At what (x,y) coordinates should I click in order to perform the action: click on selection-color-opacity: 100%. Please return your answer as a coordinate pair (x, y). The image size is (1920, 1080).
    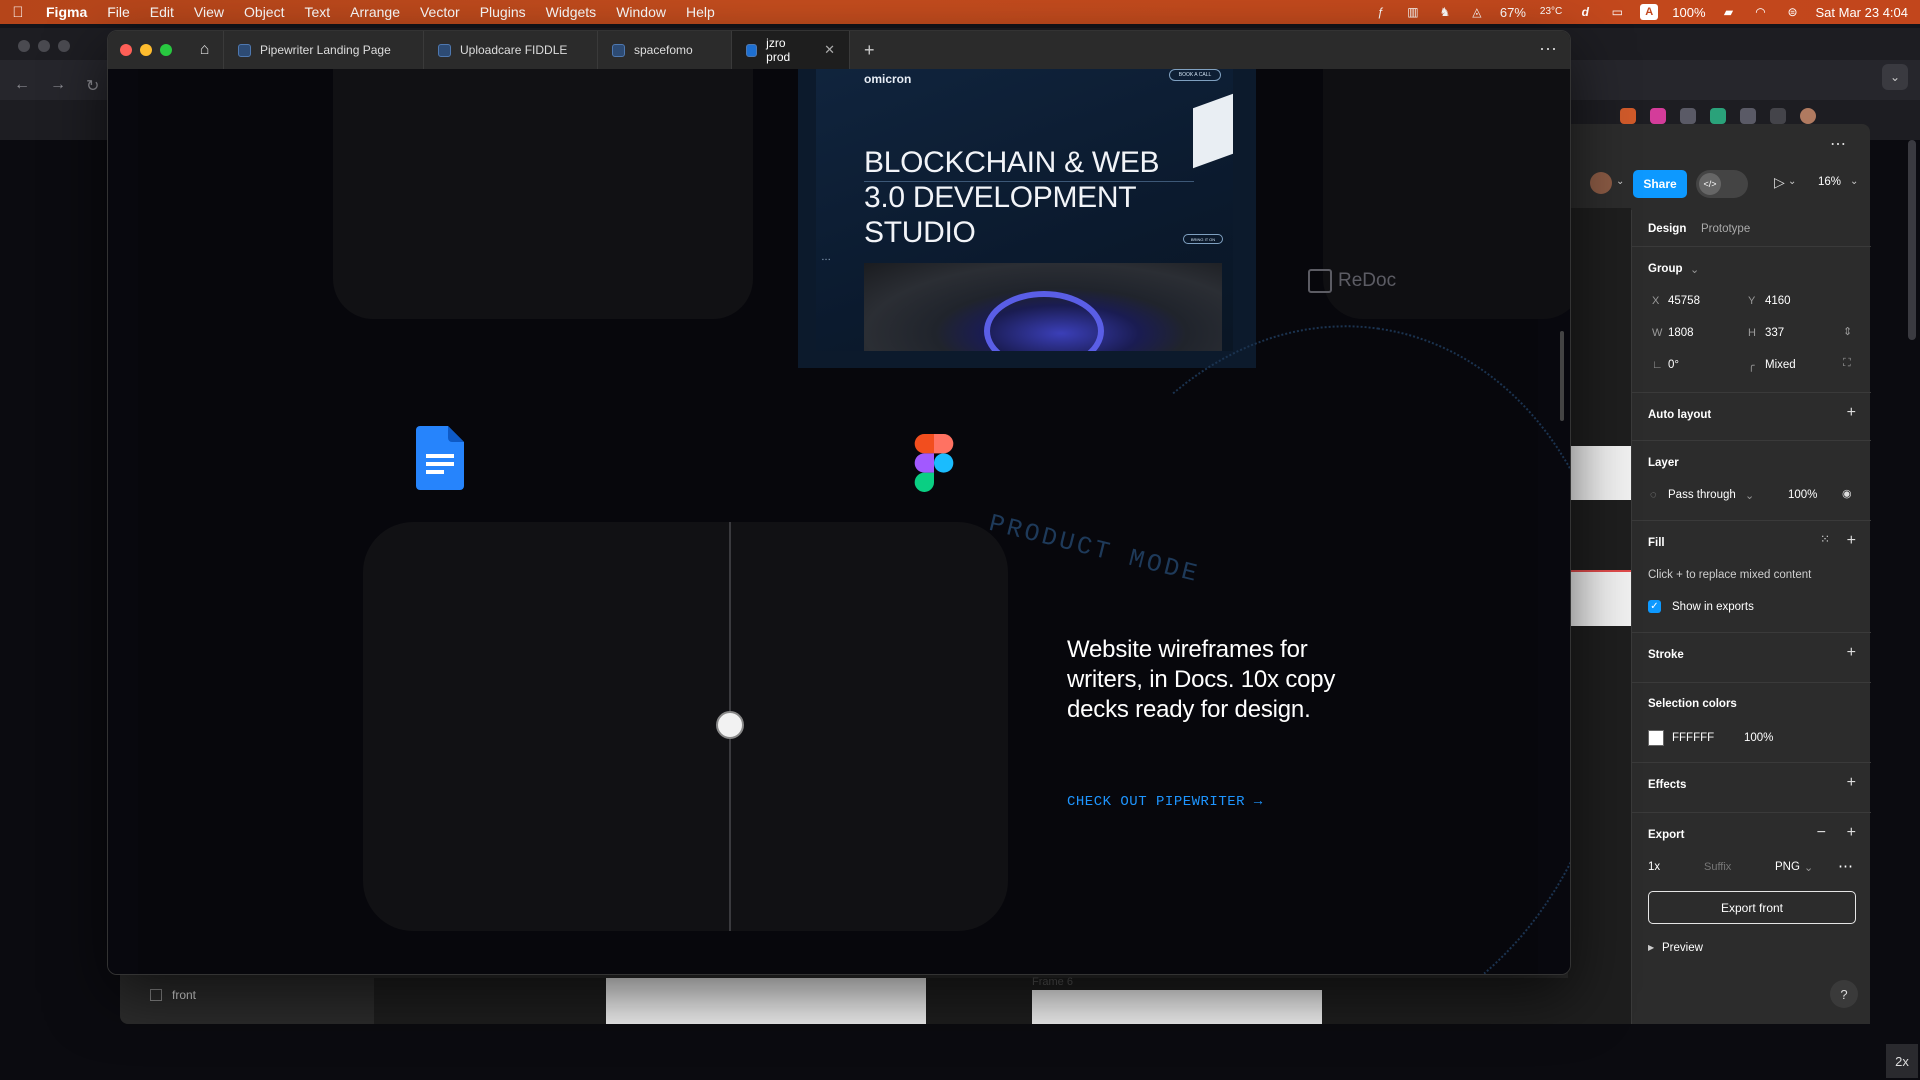
    Looking at the image, I should click on (1758, 738).